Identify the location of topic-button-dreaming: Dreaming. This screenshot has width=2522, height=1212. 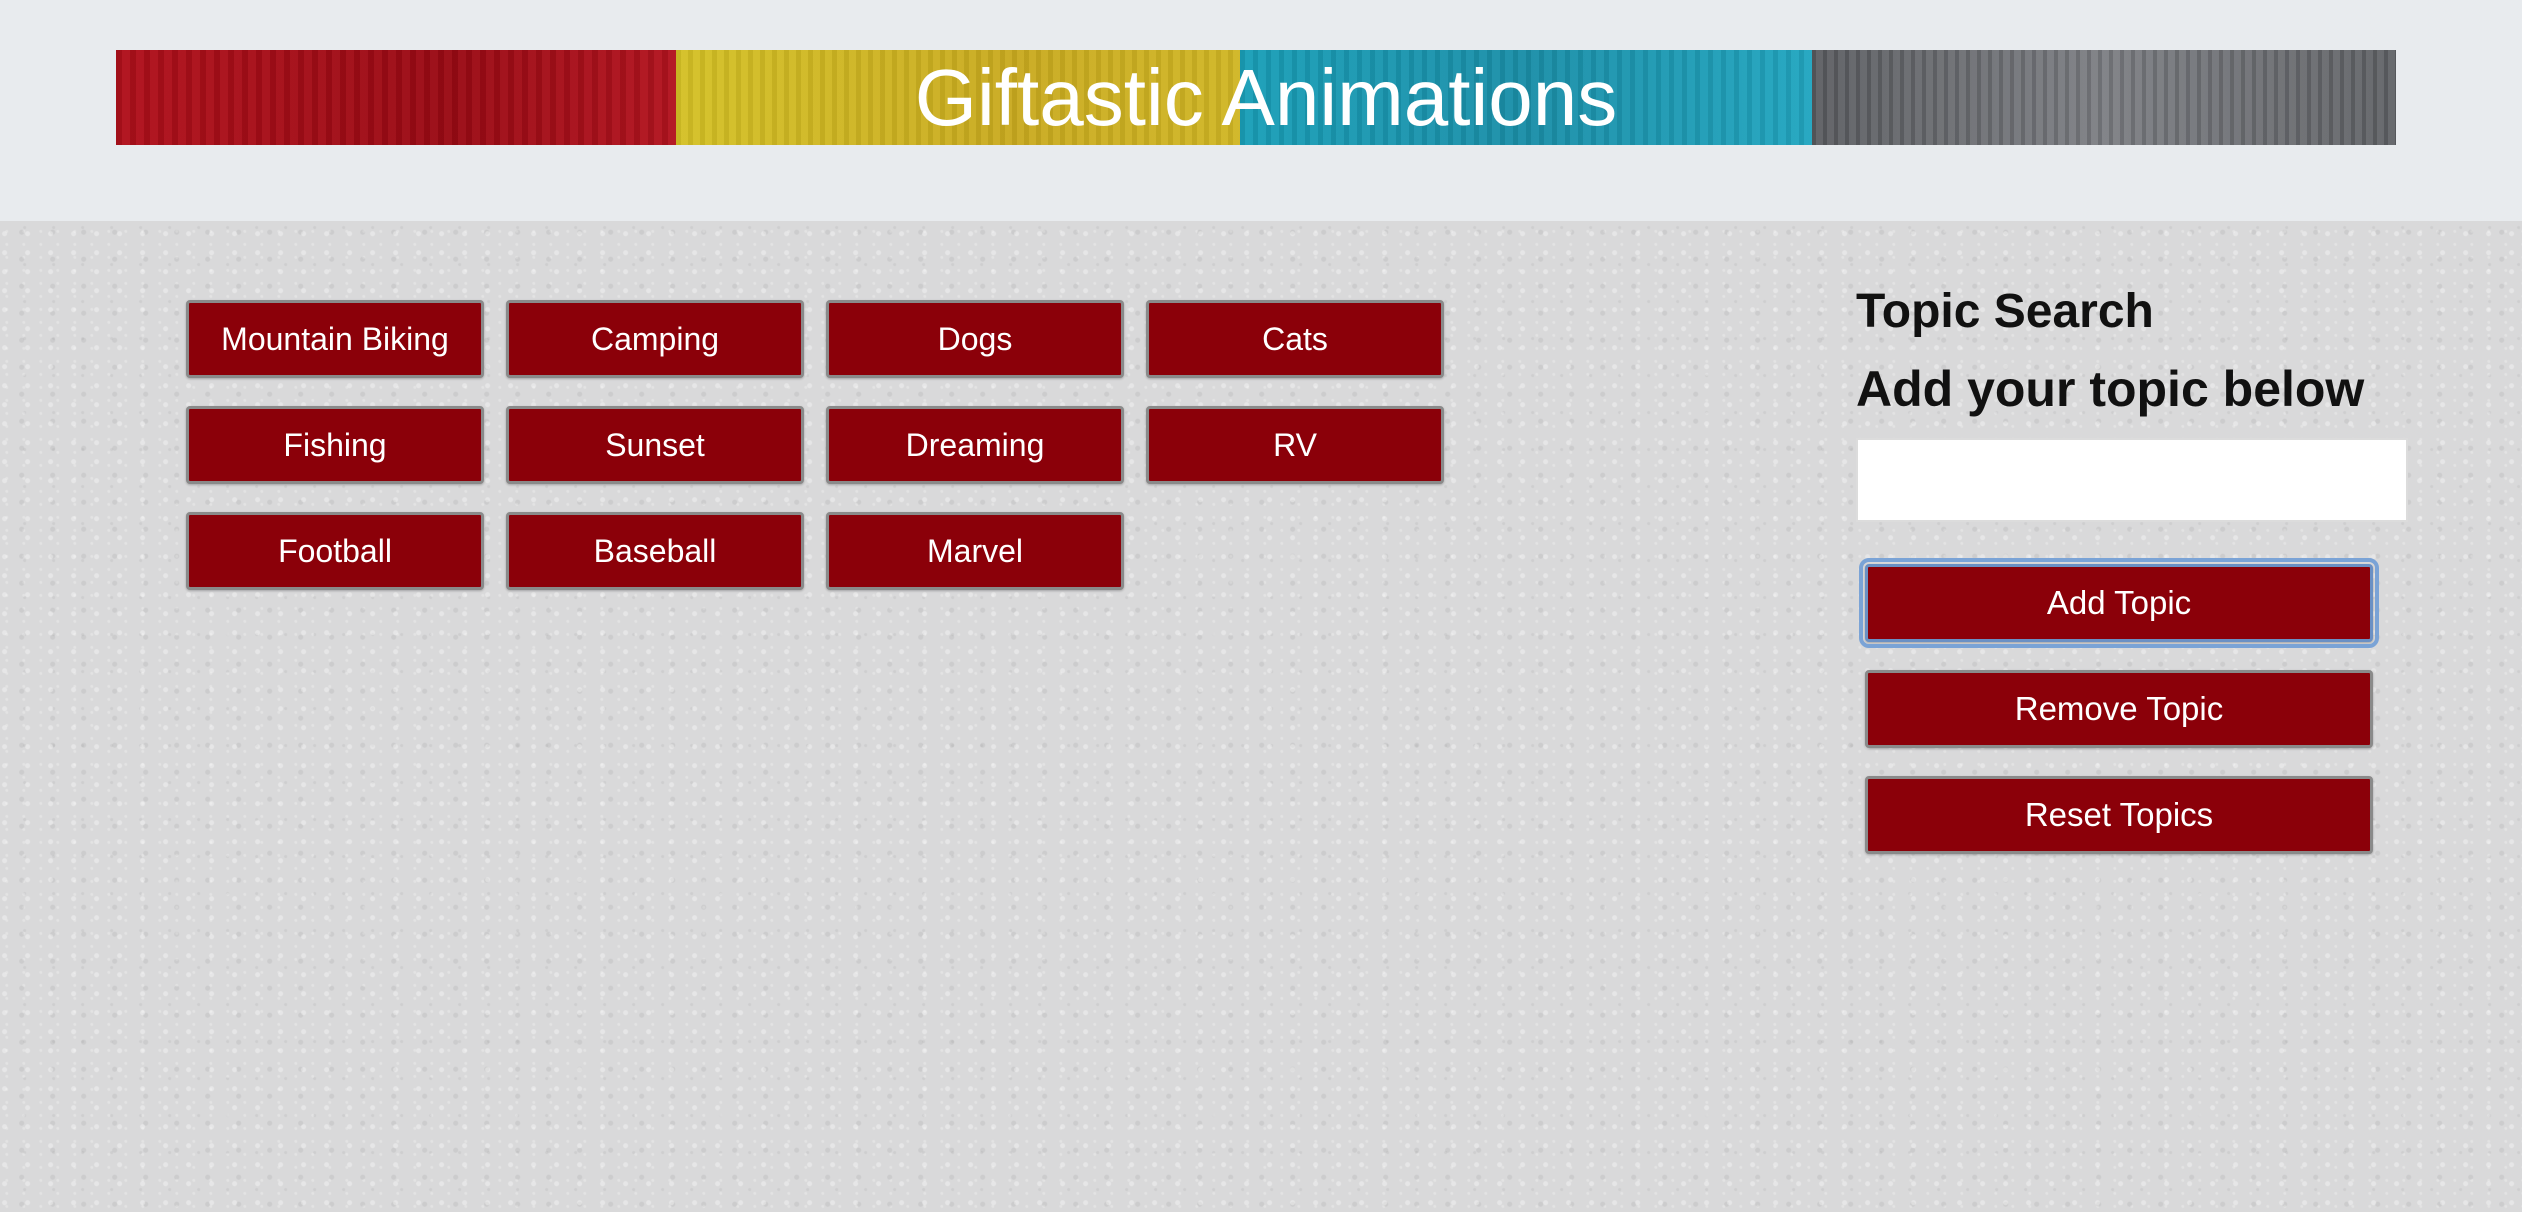
(975, 445).